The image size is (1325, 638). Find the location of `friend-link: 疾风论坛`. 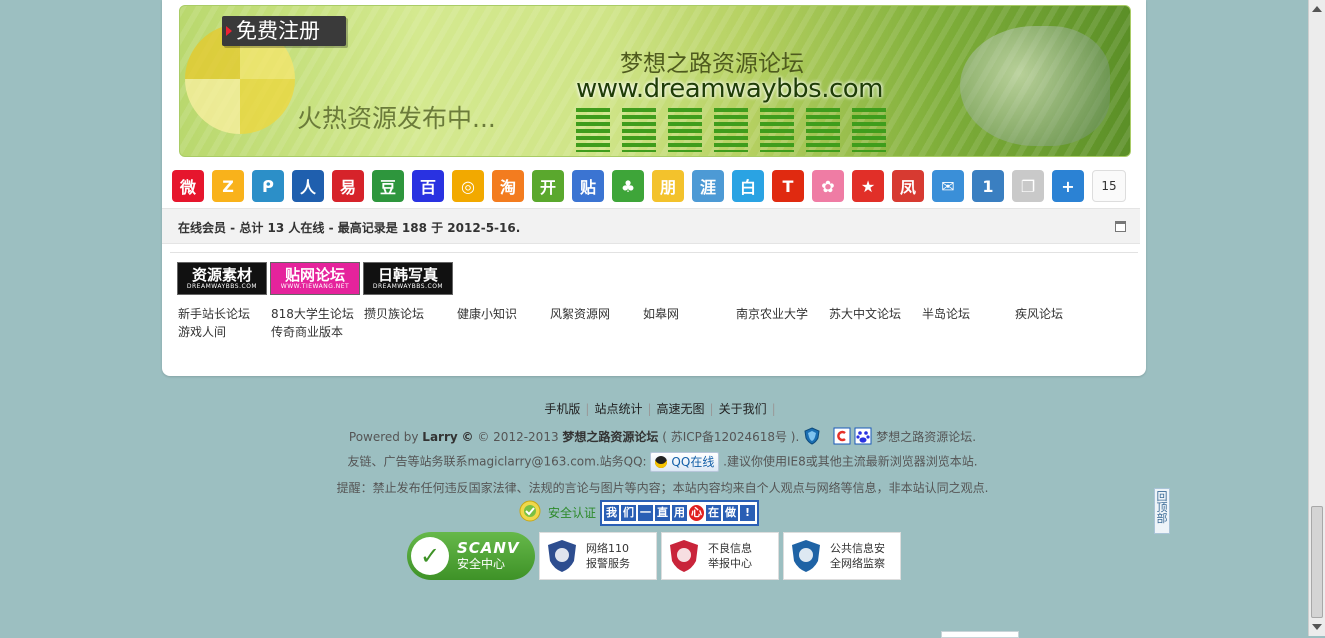

friend-link: 疾风论坛 is located at coordinates (1061, 314).